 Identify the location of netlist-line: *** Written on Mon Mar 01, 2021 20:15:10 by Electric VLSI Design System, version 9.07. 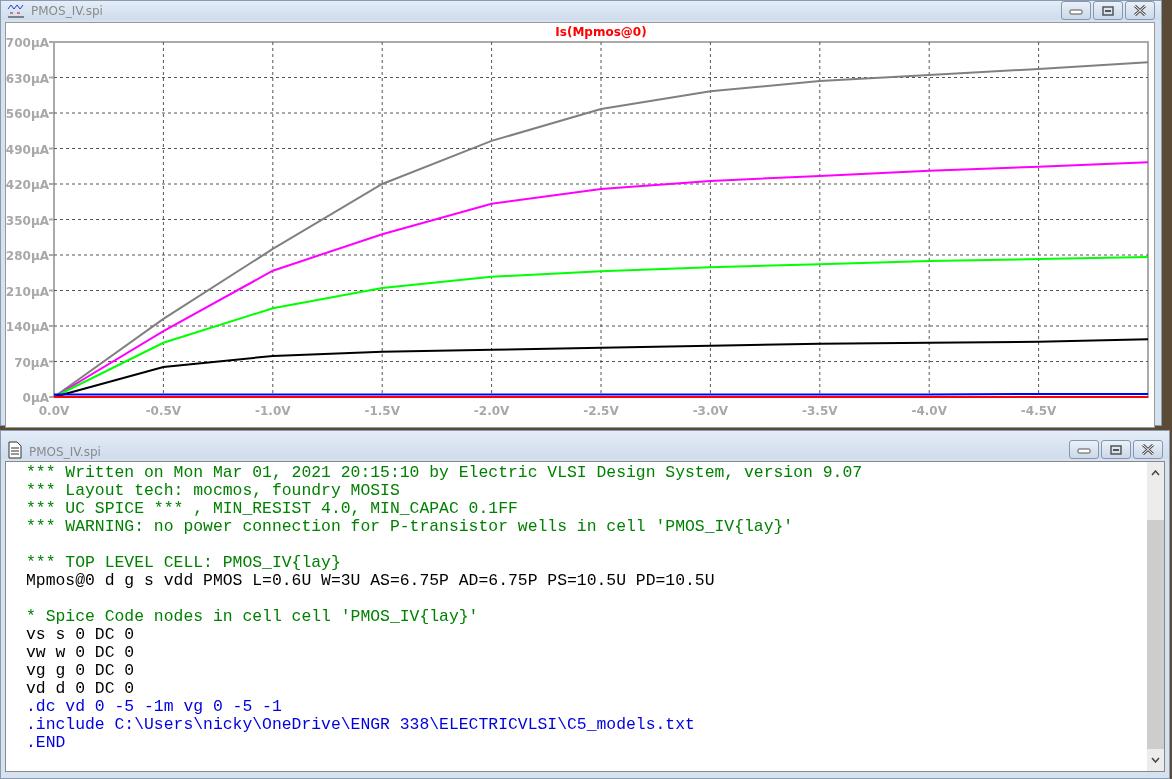
(445, 473).